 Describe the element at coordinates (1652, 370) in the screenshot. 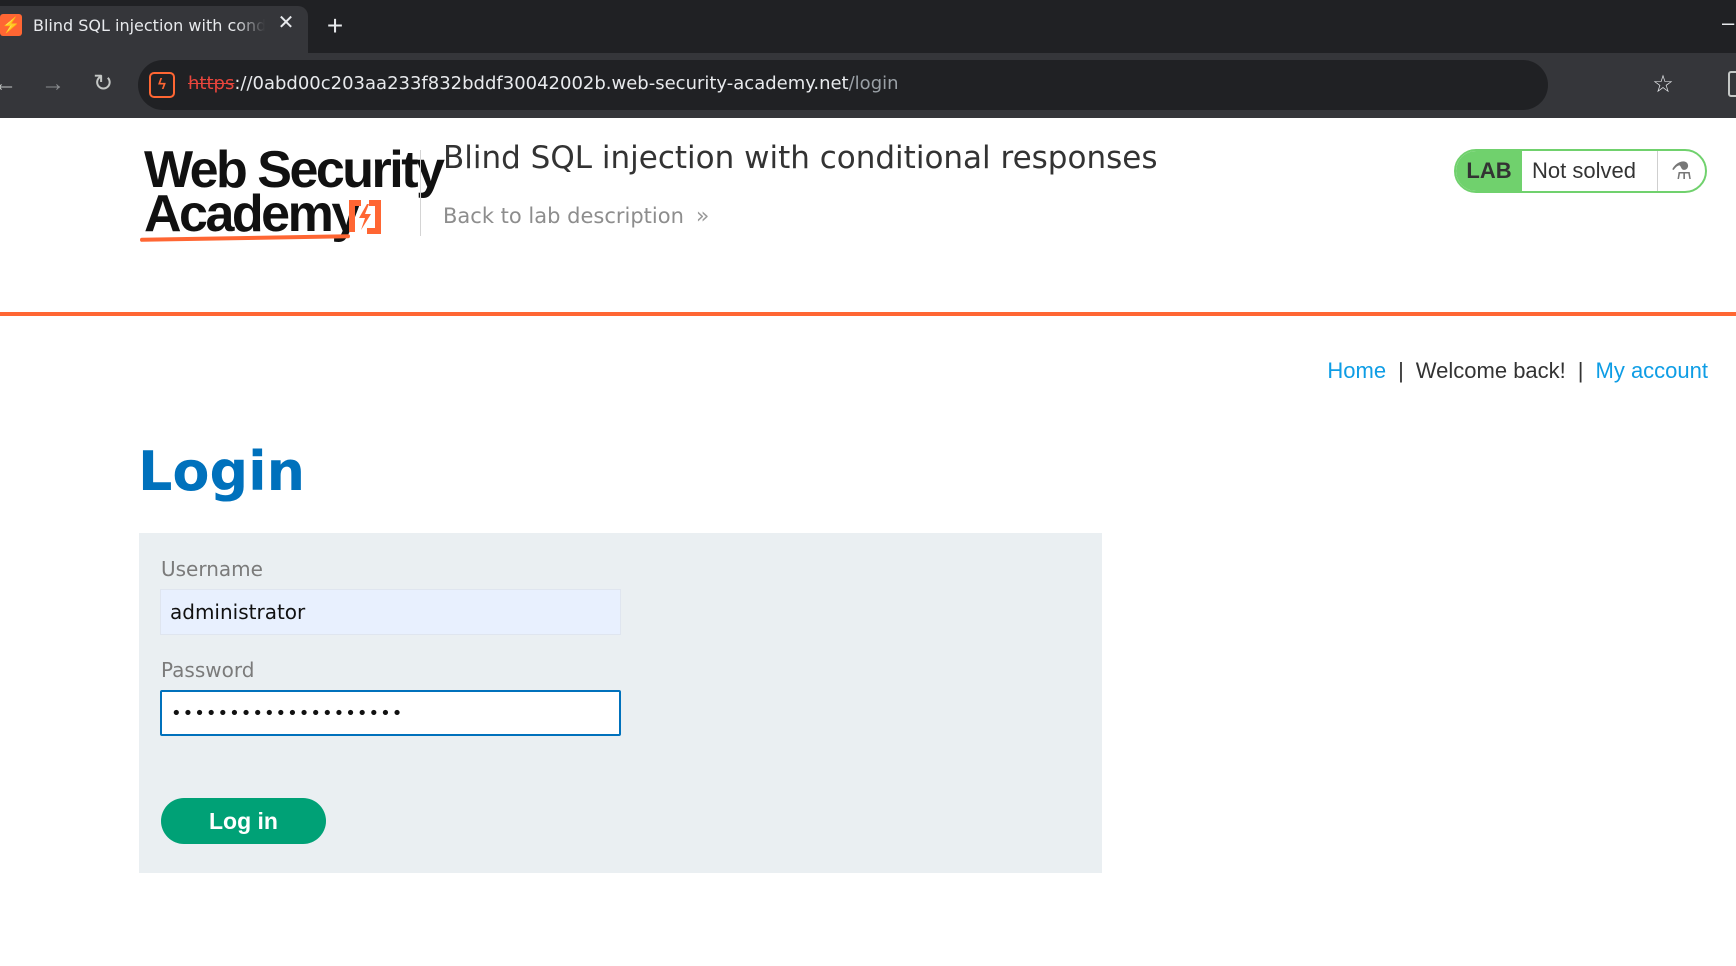

I see `my-account-link: My account` at that location.